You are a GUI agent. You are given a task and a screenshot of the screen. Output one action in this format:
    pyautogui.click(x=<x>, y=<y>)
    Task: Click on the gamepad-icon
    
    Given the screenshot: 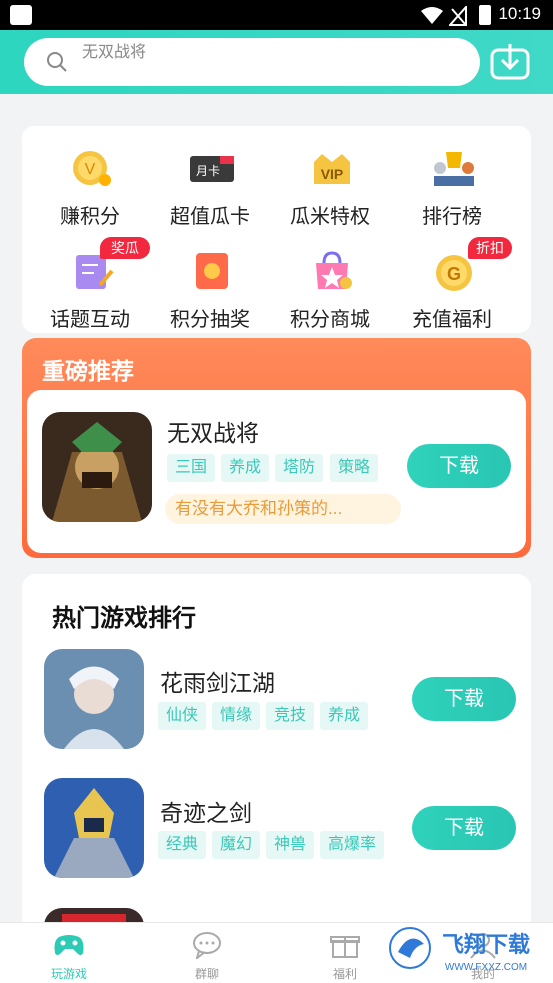 What is the action you would take?
    pyautogui.click(x=69, y=945)
    